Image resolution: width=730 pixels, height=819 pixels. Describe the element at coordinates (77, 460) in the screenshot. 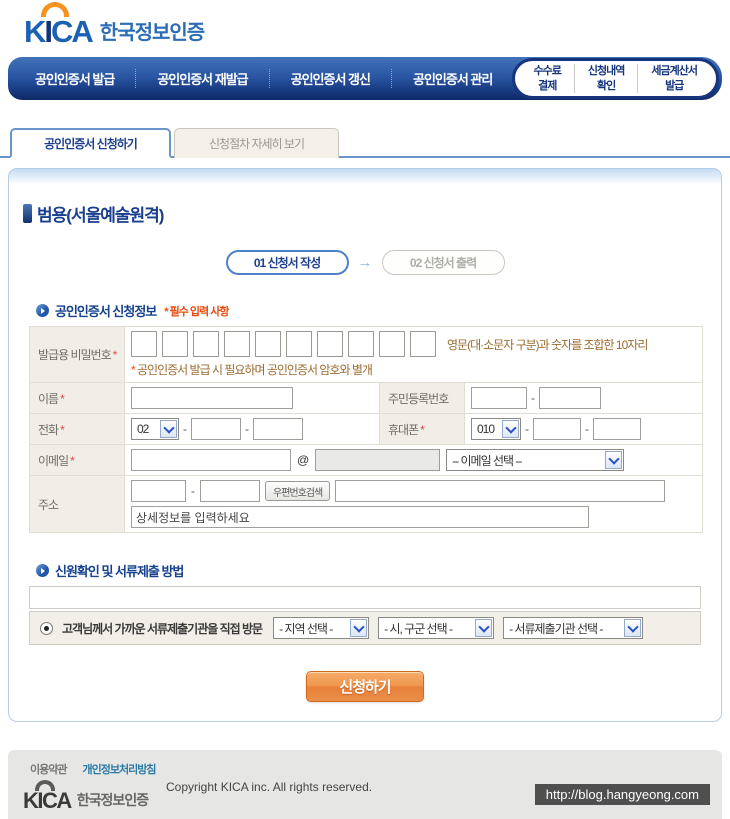

I see `label-email: 이메일 *` at that location.